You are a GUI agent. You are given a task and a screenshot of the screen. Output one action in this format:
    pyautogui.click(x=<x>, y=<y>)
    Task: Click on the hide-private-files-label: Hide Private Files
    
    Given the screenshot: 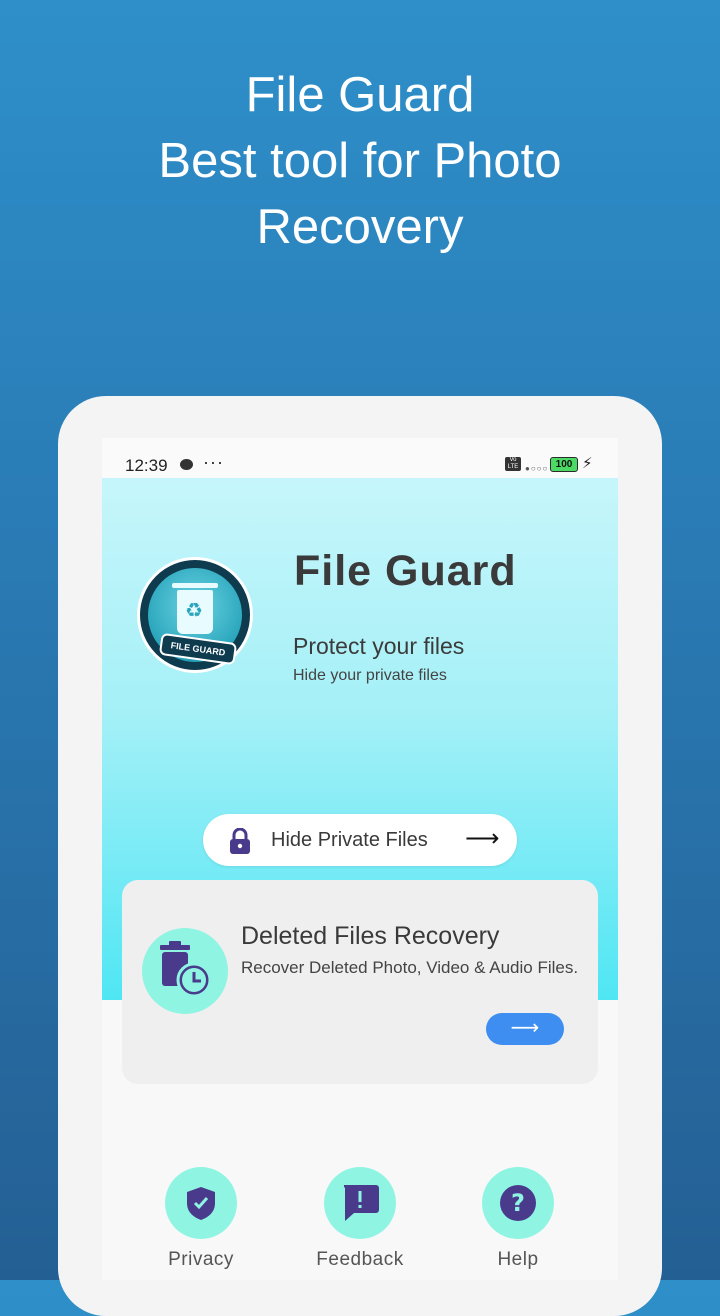 What is the action you would take?
    pyautogui.click(x=349, y=840)
    